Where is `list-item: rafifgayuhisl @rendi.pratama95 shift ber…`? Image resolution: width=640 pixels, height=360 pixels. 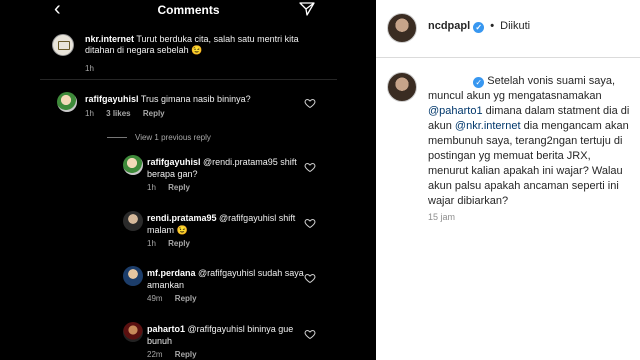
list-item: rafifgayuhisl @rendi.pratama95 shift ber… is located at coordinates (188, 174).